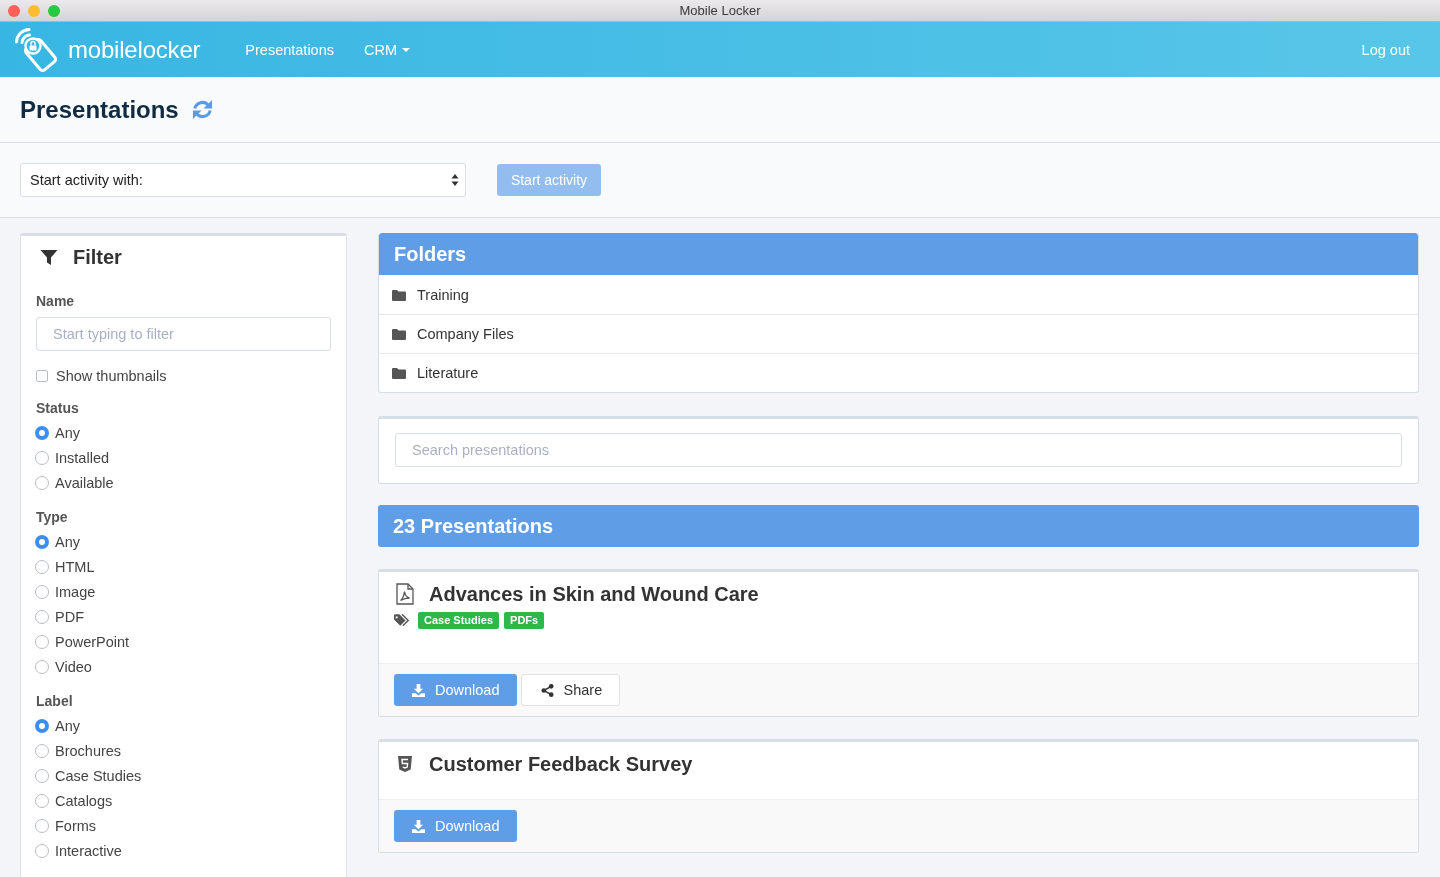  Describe the element at coordinates (84, 482) in the screenshot. I see `radio-label: Available` at that location.